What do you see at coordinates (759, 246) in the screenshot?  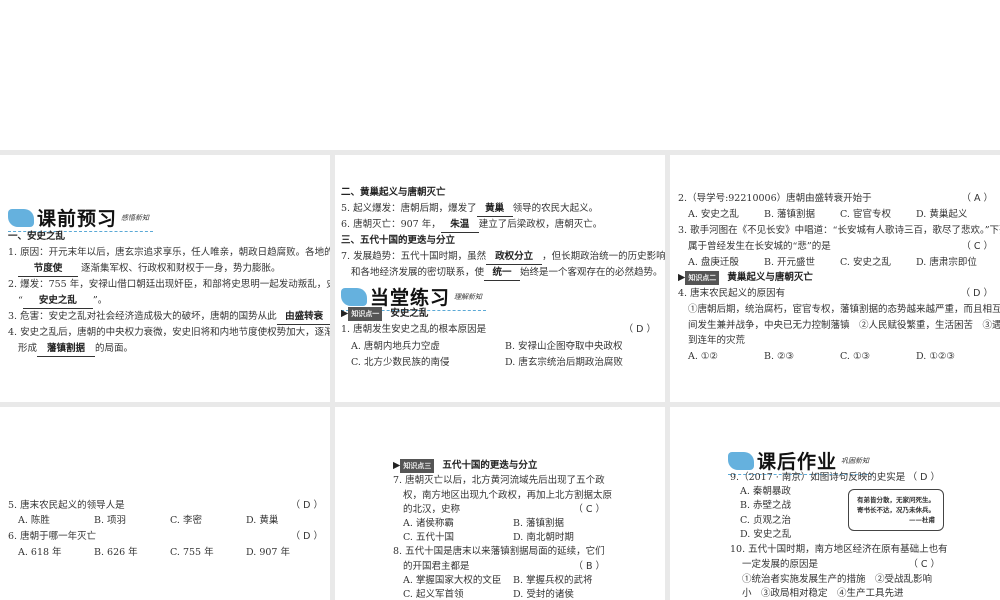 I see `question-text: 属于曾经发生在长安城的“悲”的是` at bounding box center [759, 246].